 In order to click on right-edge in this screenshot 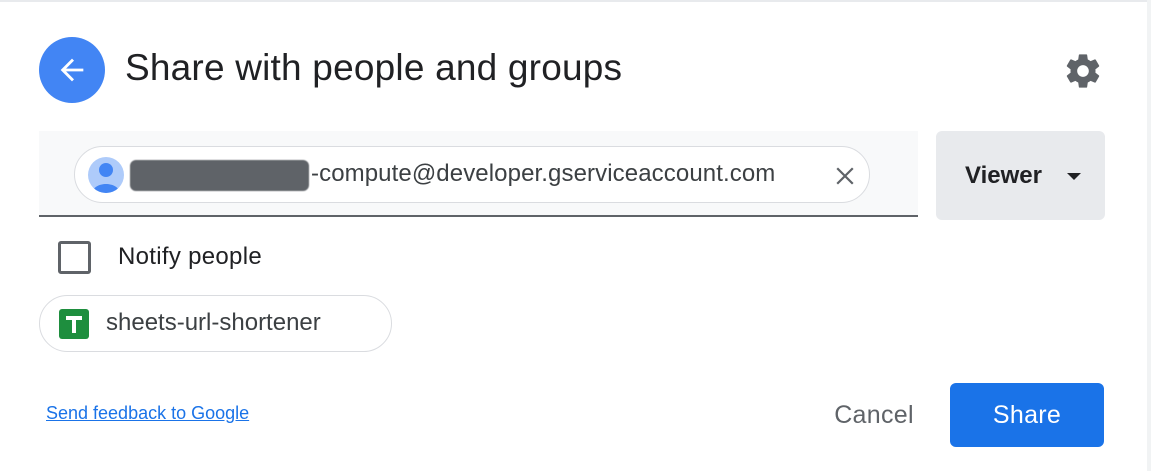, I will do `click(1149, 235)`.